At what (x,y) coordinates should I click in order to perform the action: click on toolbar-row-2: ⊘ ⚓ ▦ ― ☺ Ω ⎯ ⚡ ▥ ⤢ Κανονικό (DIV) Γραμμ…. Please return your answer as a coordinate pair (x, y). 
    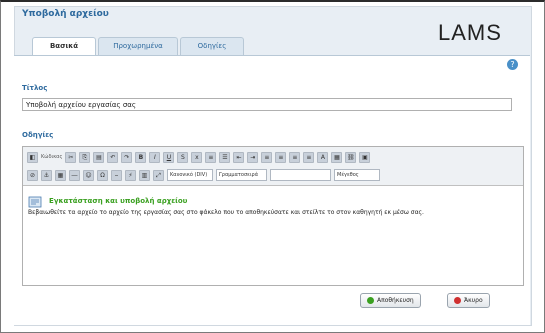
    Looking at the image, I should click on (203, 175).